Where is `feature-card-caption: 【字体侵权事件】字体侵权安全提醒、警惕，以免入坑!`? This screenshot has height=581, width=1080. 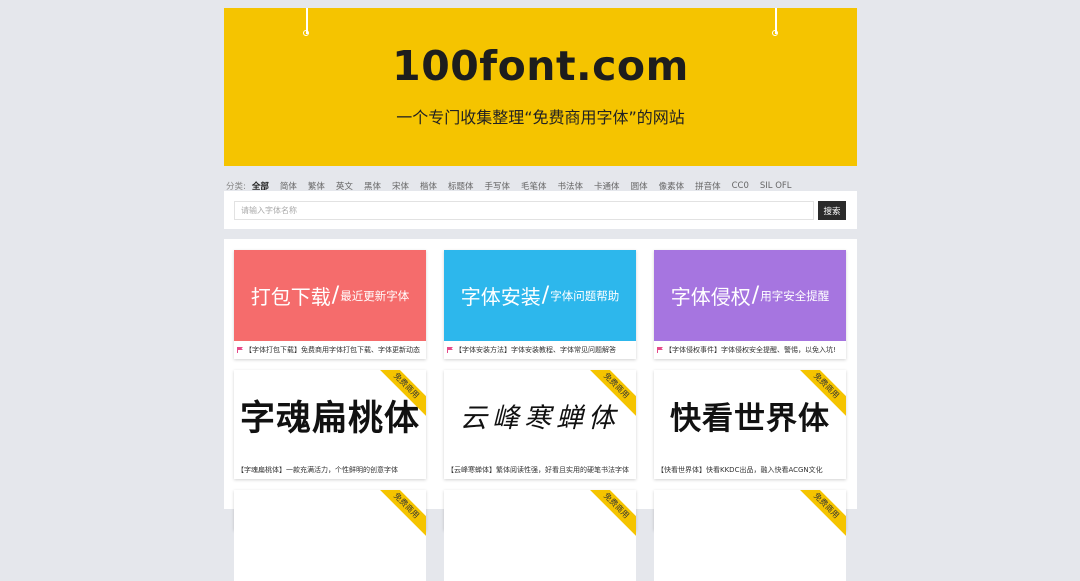 feature-card-caption: 【字体侵权事件】字体侵权安全提醒、警惕，以免入坑! is located at coordinates (750, 350).